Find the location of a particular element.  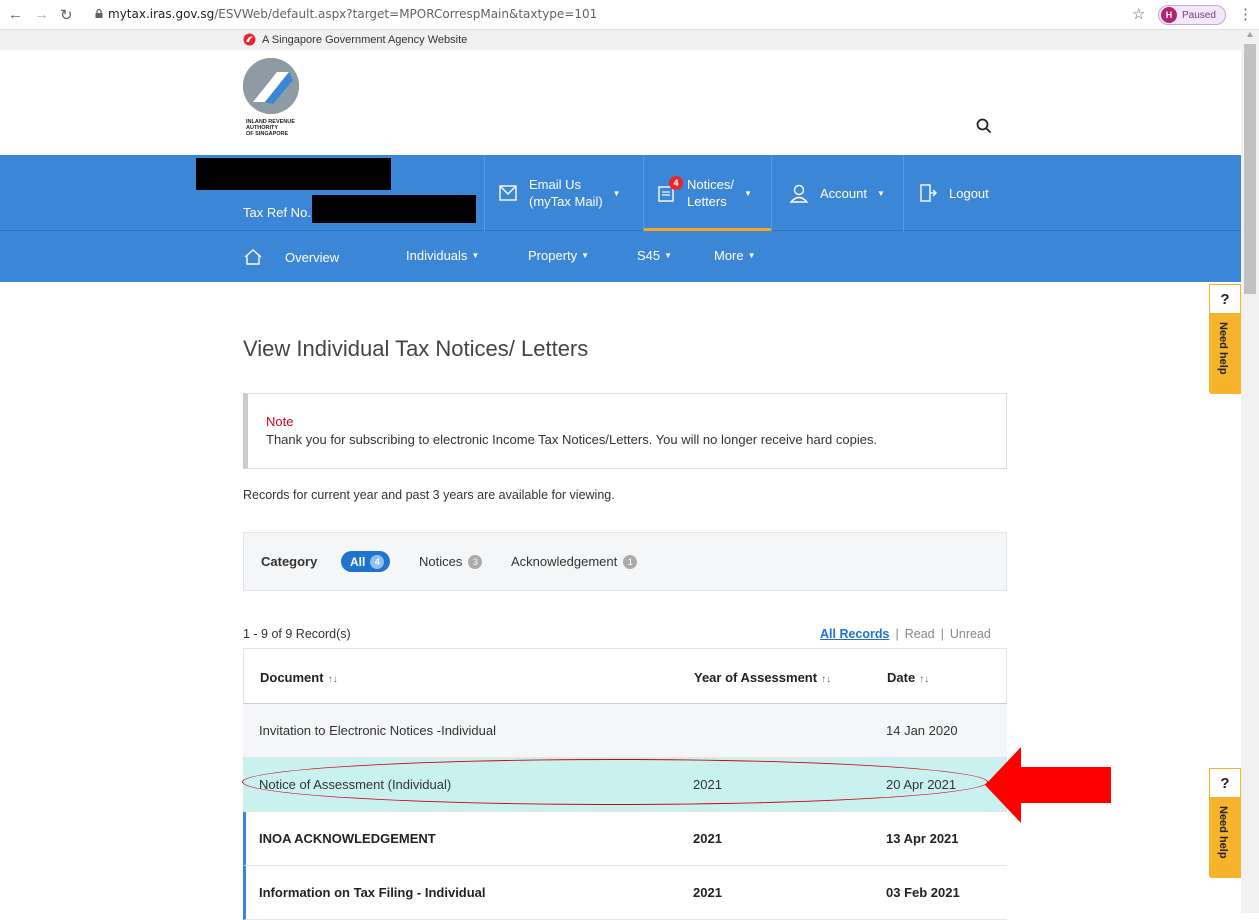

active-tab-indicator is located at coordinates (707, 229).